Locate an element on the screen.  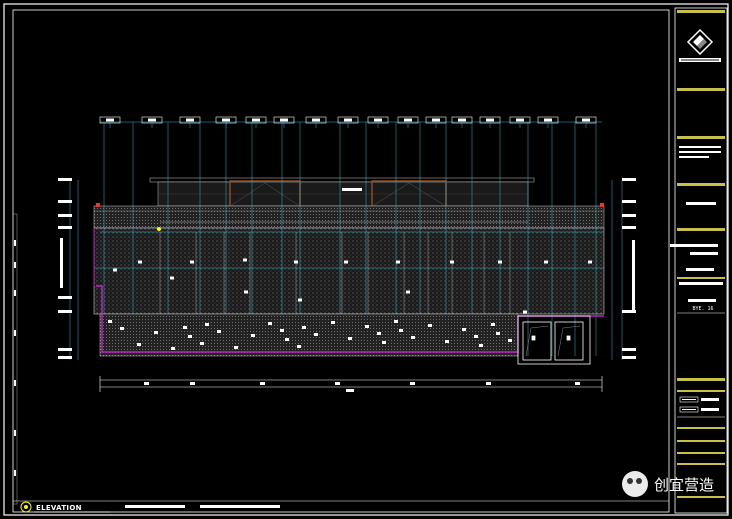
watermark-text: 创宜营造 is located at coordinates (683, 484).